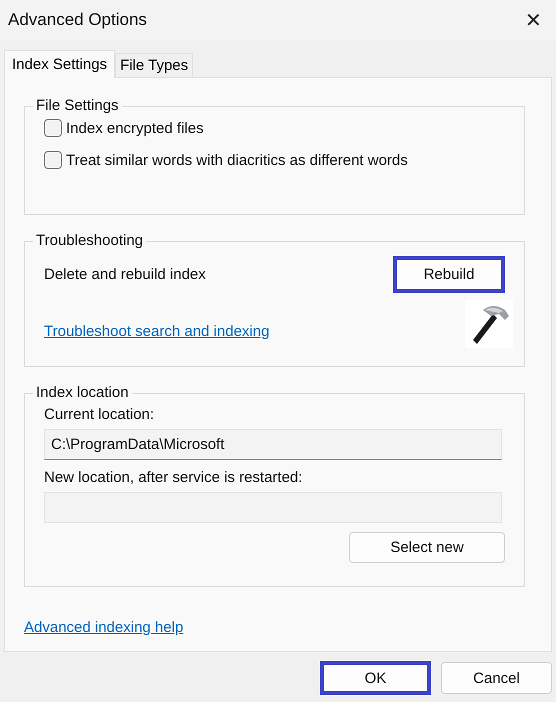 Image resolution: width=556 pixels, height=702 pixels. What do you see at coordinates (174, 478) in the screenshot?
I see `field-label: New location, after service is restarted:` at bounding box center [174, 478].